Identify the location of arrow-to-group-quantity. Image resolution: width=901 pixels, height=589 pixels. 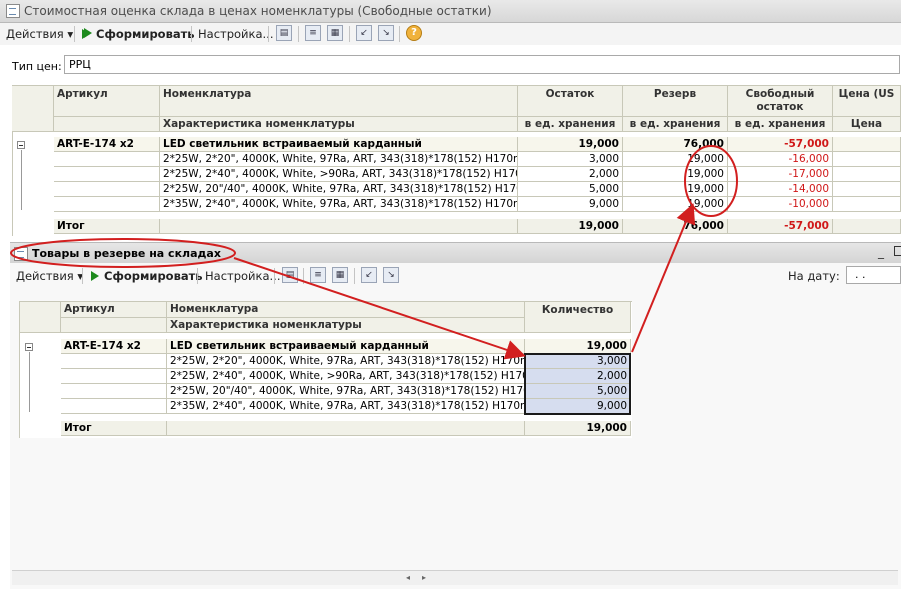
(379, 308).